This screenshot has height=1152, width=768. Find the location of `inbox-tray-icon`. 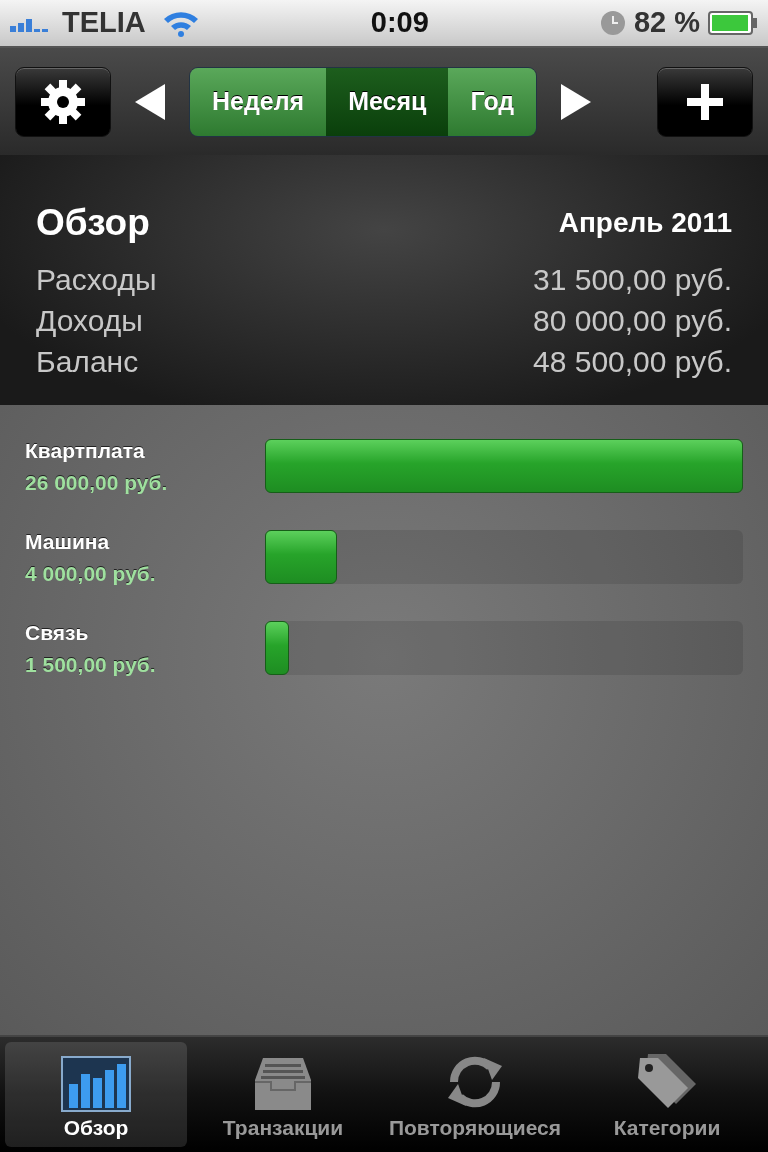

inbox-tray-icon is located at coordinates (283, 1083).